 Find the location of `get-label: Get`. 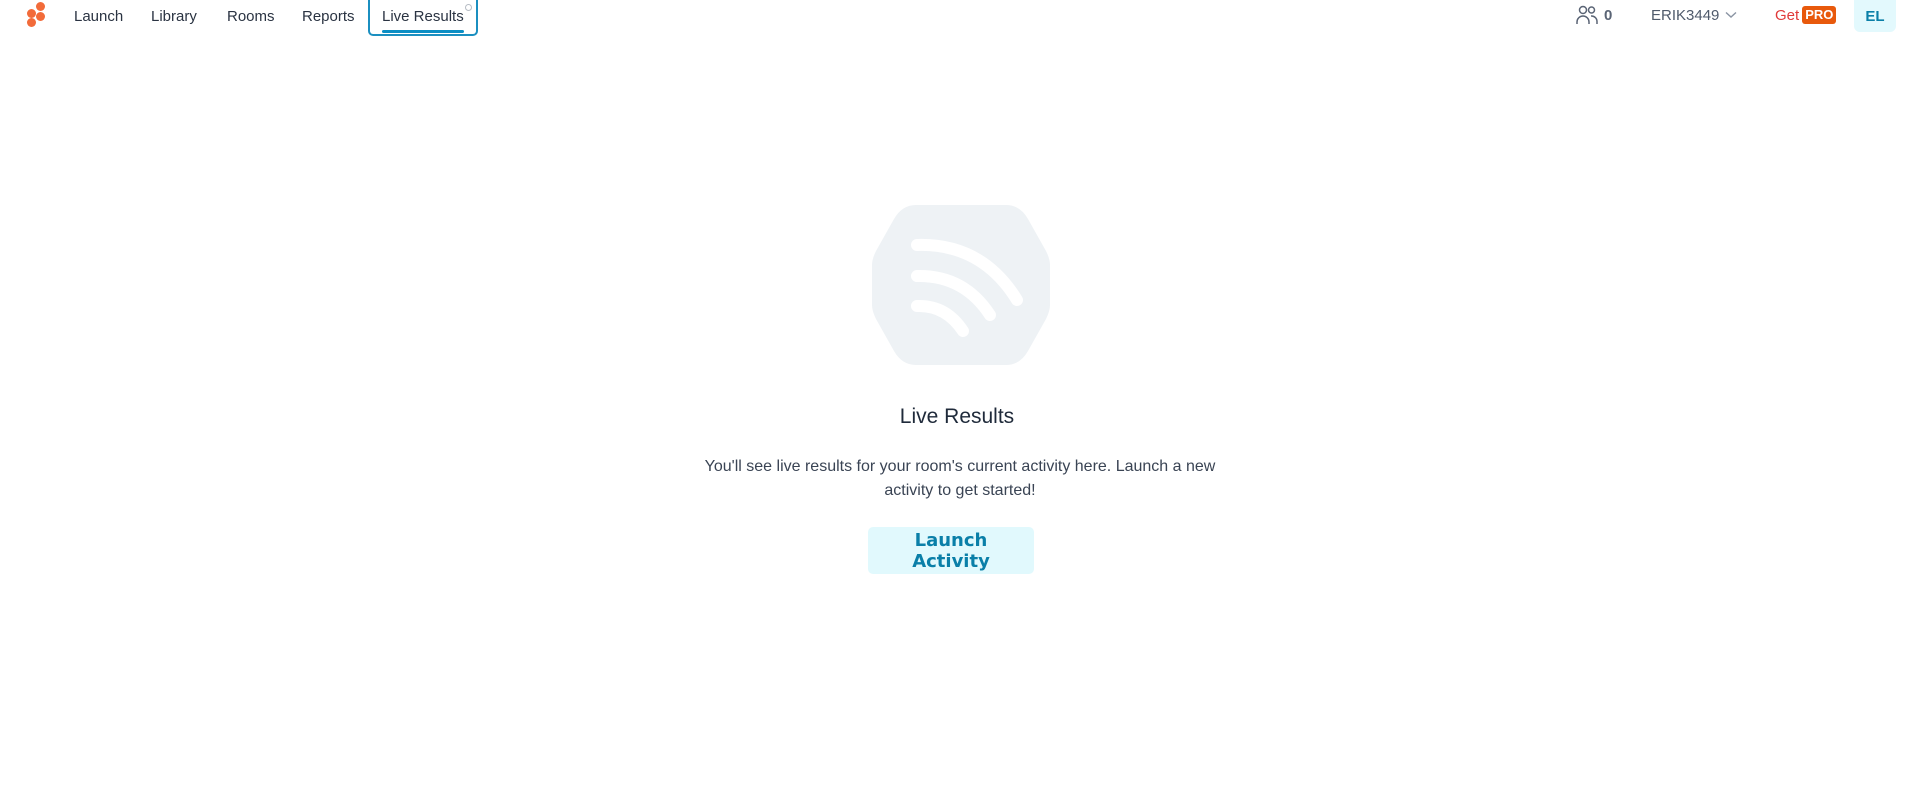

get-label: Get is located at coordinates (1787, 15).